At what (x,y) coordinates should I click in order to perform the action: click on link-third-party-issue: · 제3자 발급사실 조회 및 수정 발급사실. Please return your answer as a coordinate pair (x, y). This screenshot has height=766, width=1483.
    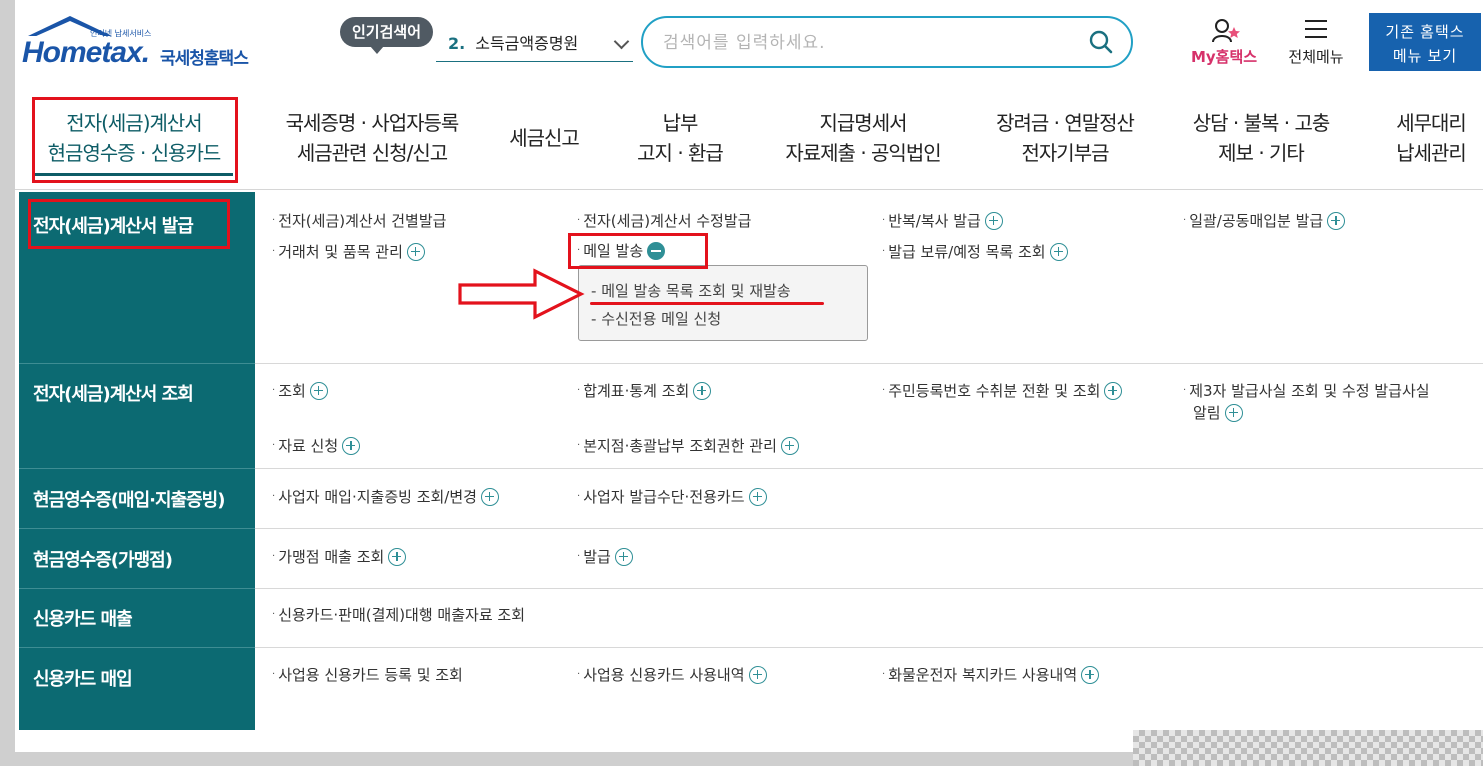
    Looking at the image, I should click on (1306, 390).